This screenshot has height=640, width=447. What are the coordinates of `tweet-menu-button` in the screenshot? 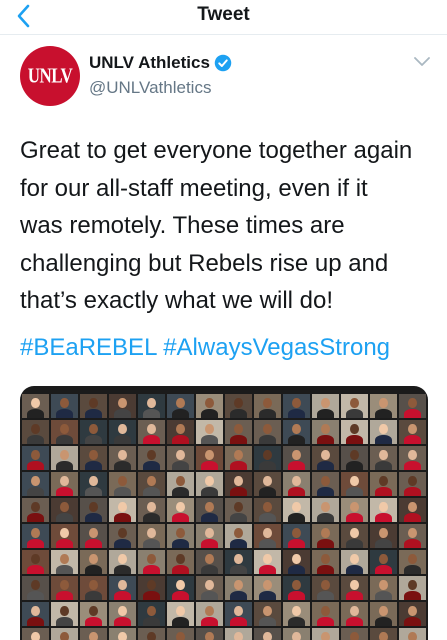 It's located at (422, 63).